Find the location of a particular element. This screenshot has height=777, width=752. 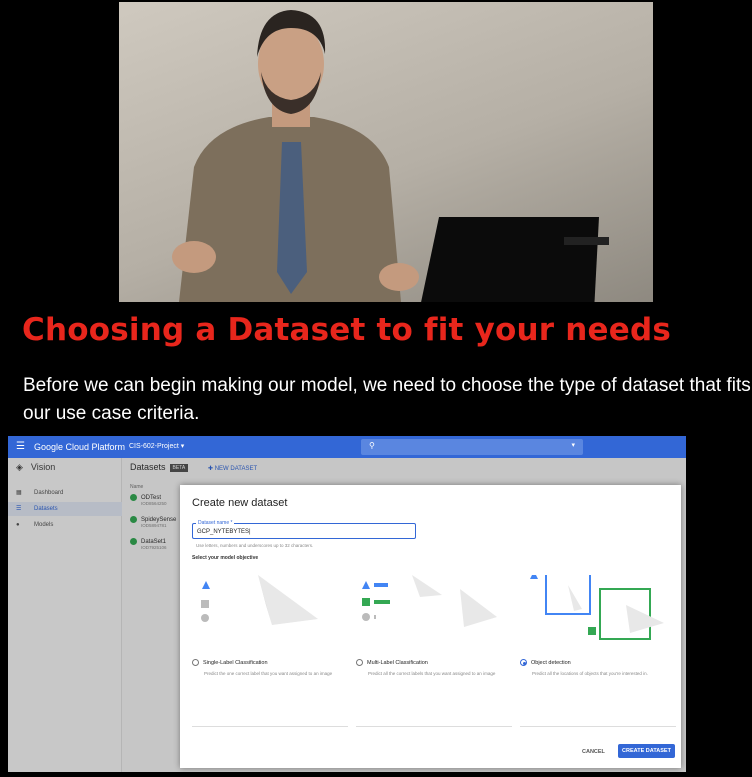

project-selector: CIS-602-Project ▾ is located at coordinates (156, 446).